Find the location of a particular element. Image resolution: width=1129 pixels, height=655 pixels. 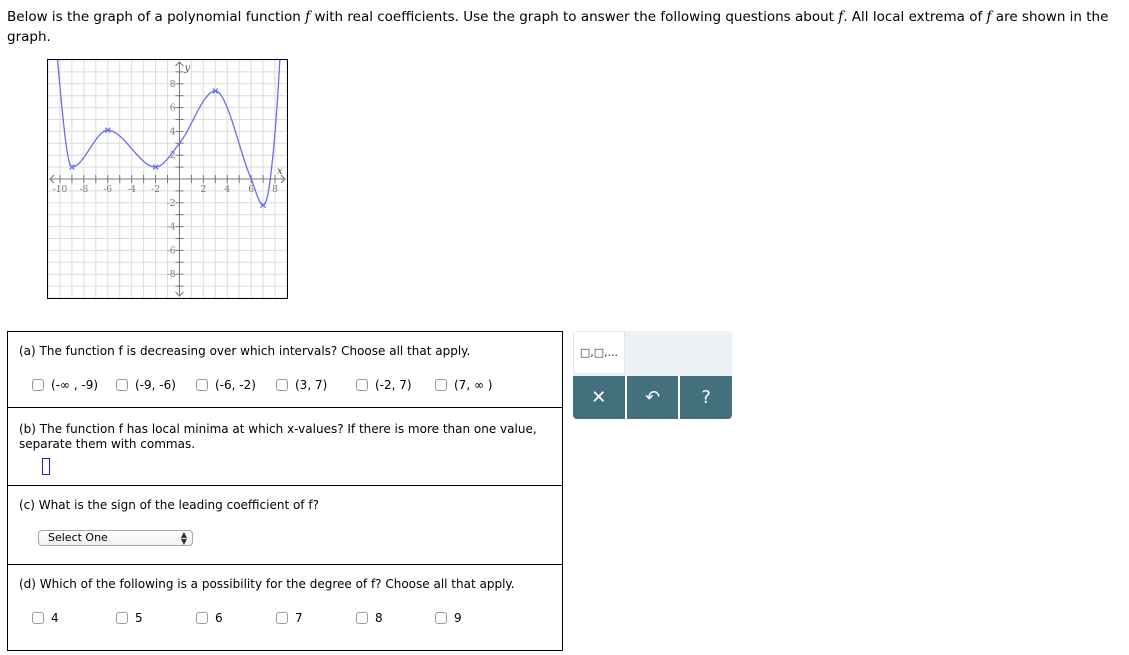

y-tick-label: -2 is located at coordinates (171, 204).